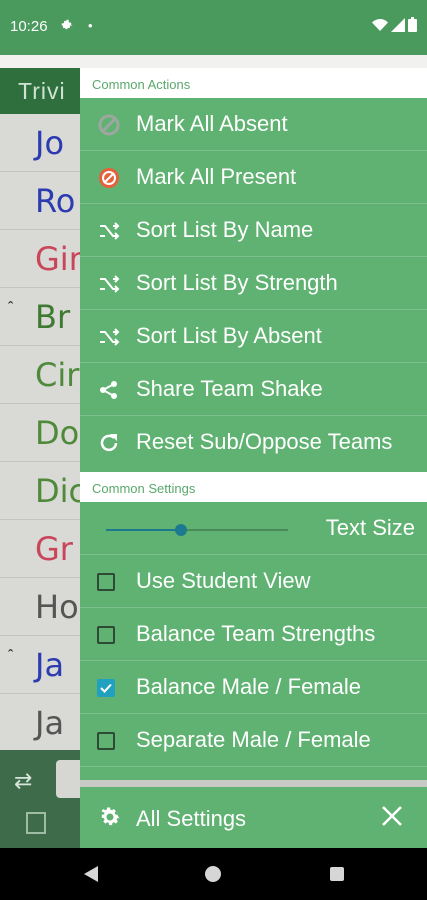  I want to click on refresh-icon, so click(109, 443).